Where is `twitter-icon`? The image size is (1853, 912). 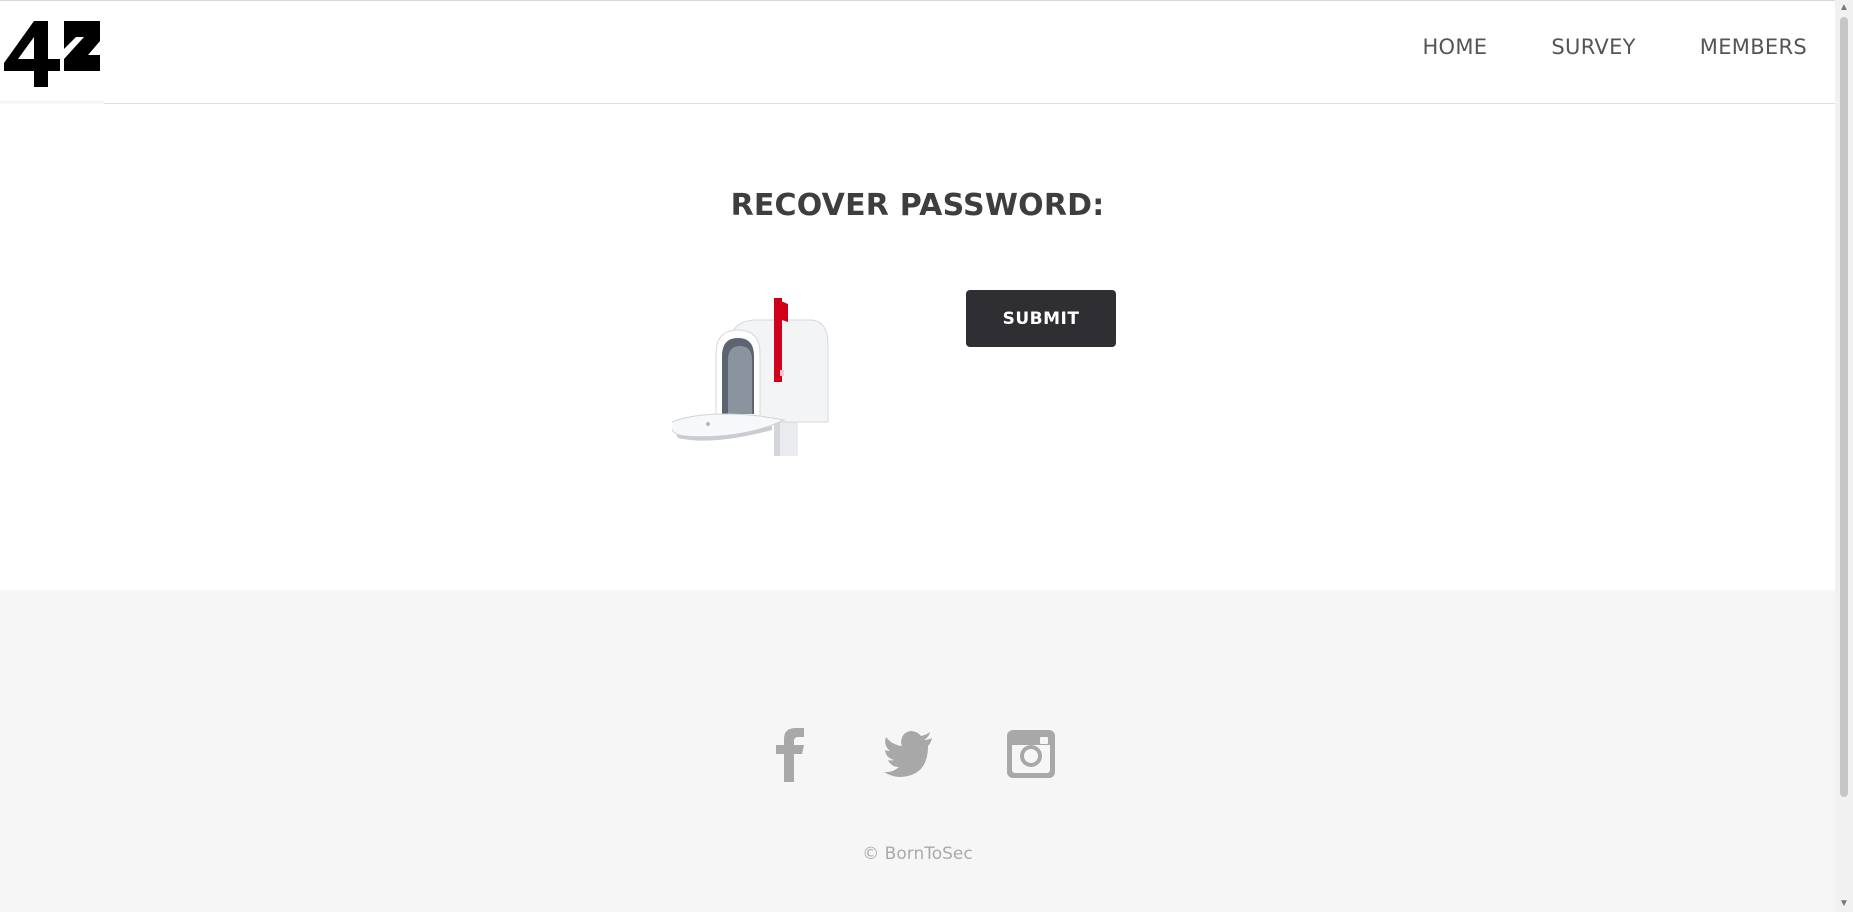
twitter-icon is located at coordinates (909, 754).